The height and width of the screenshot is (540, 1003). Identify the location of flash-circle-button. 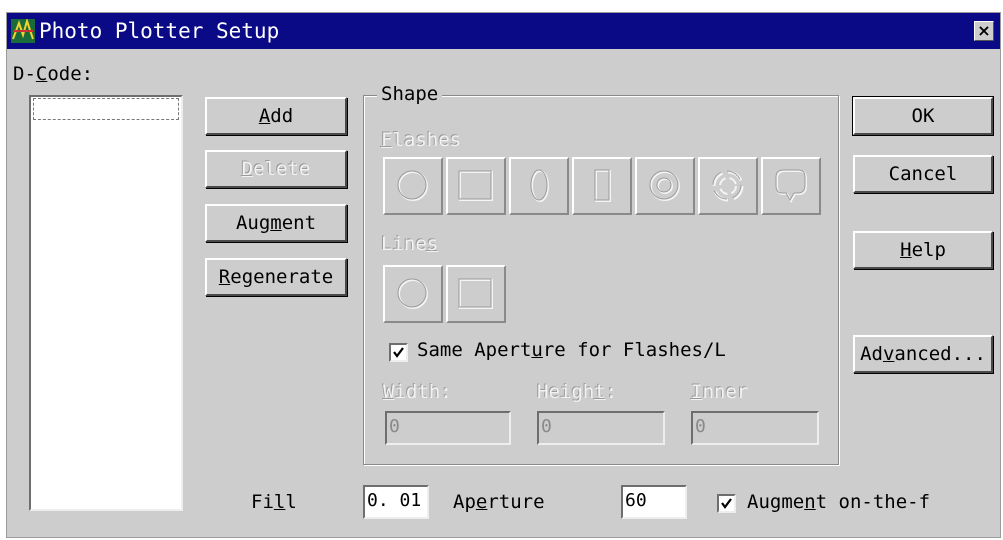
(413, 186).